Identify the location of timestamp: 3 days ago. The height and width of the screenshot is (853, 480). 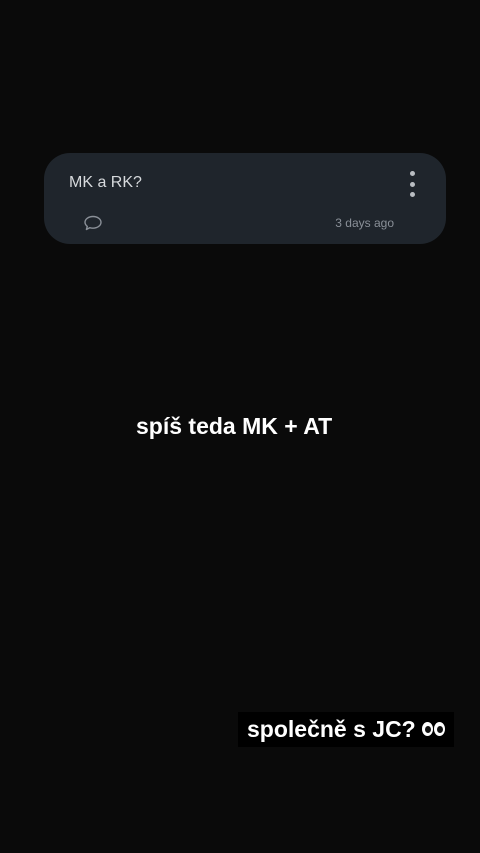
(364, 223).